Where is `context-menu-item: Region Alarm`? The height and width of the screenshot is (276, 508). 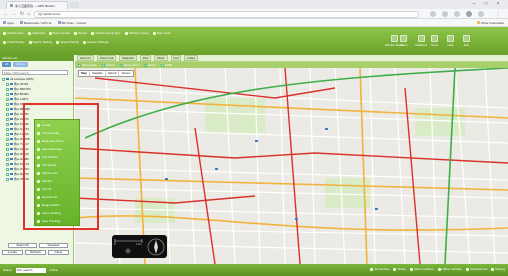
context-menu-item: Region Alarm is located at coordinates (58, 205).